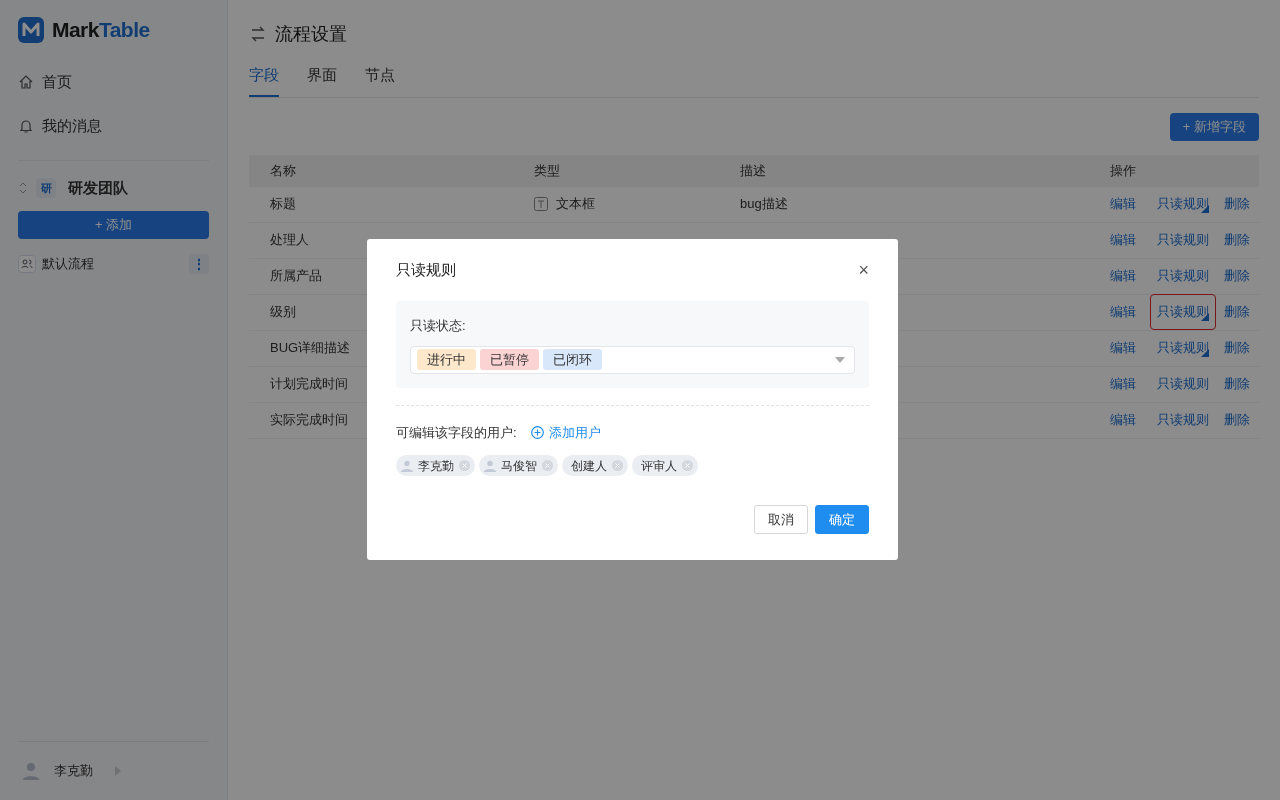 The width and height of the screenshot is (1280, 800). Describe the element at coordinates (26, 82) in the screenshot. I see `home-icon` at that location.